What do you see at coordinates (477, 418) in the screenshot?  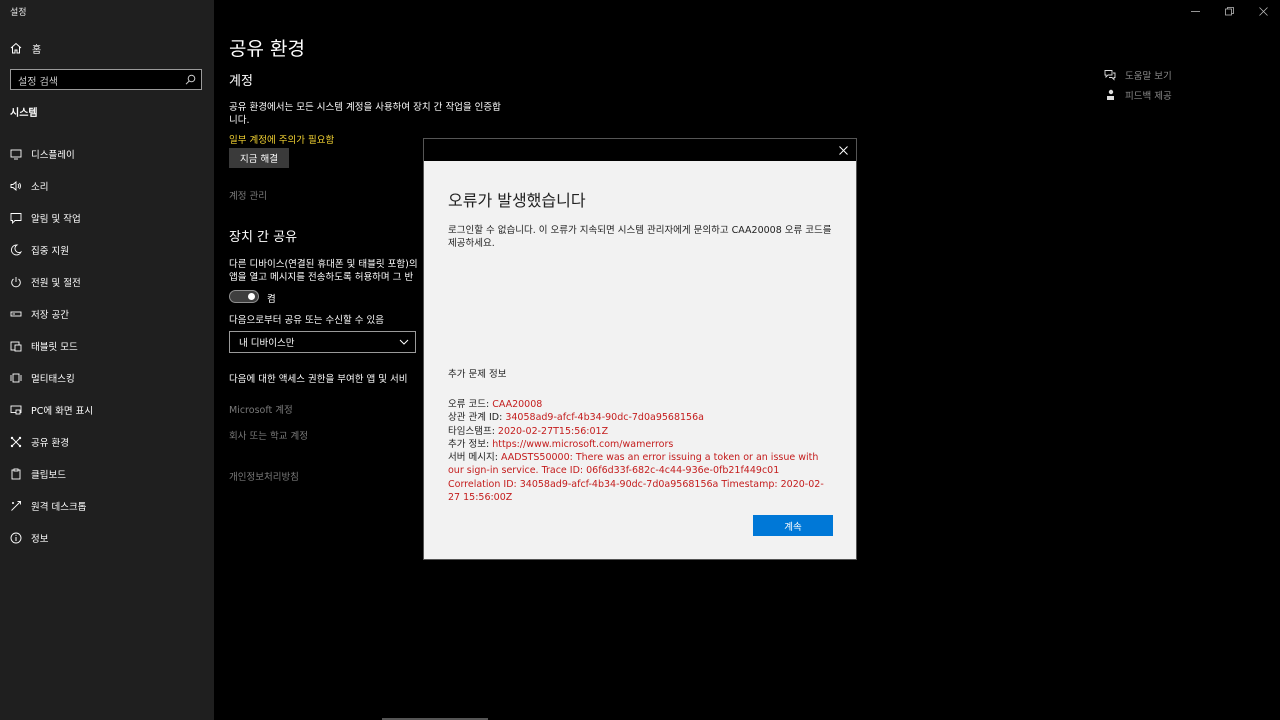 I see `correlation-id-label: 상관 관계 ID:` at bounding box center [477, 418].